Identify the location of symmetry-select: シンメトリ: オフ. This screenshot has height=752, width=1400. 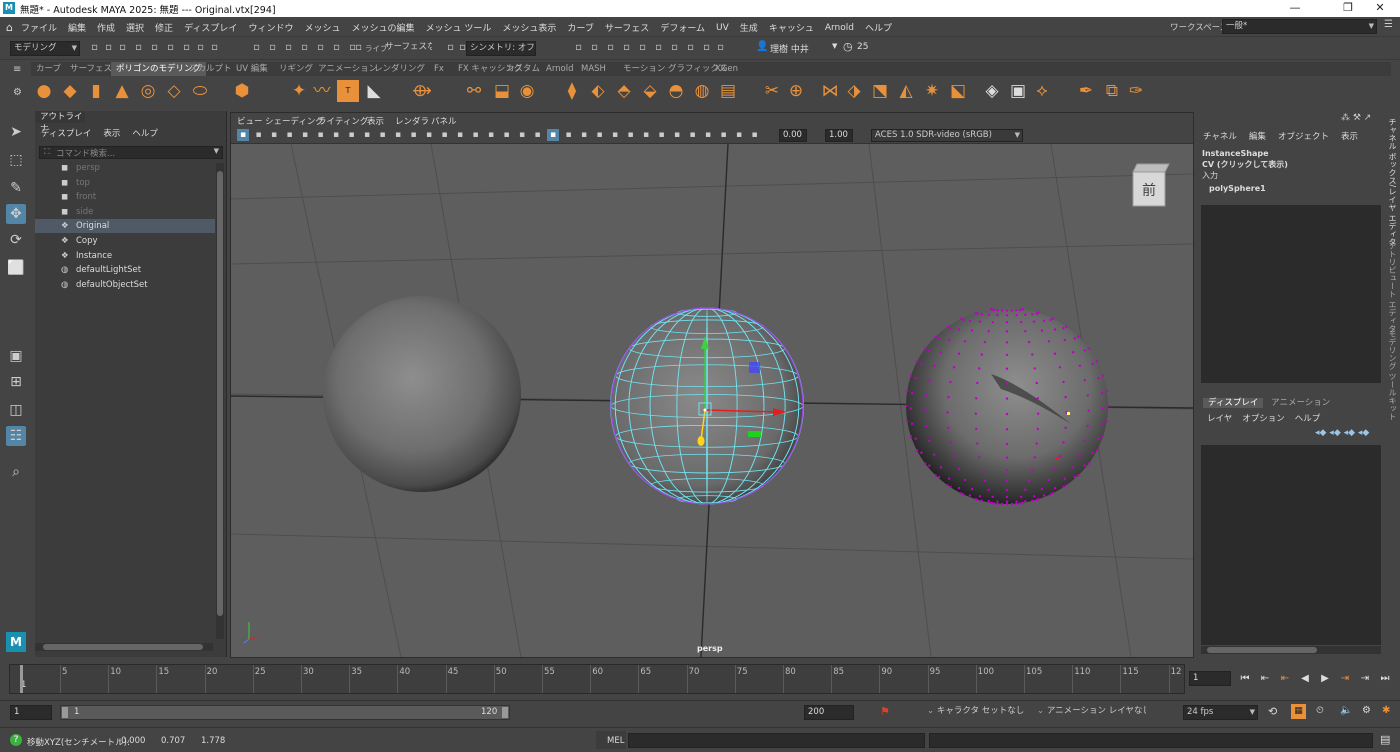
(501, 48).